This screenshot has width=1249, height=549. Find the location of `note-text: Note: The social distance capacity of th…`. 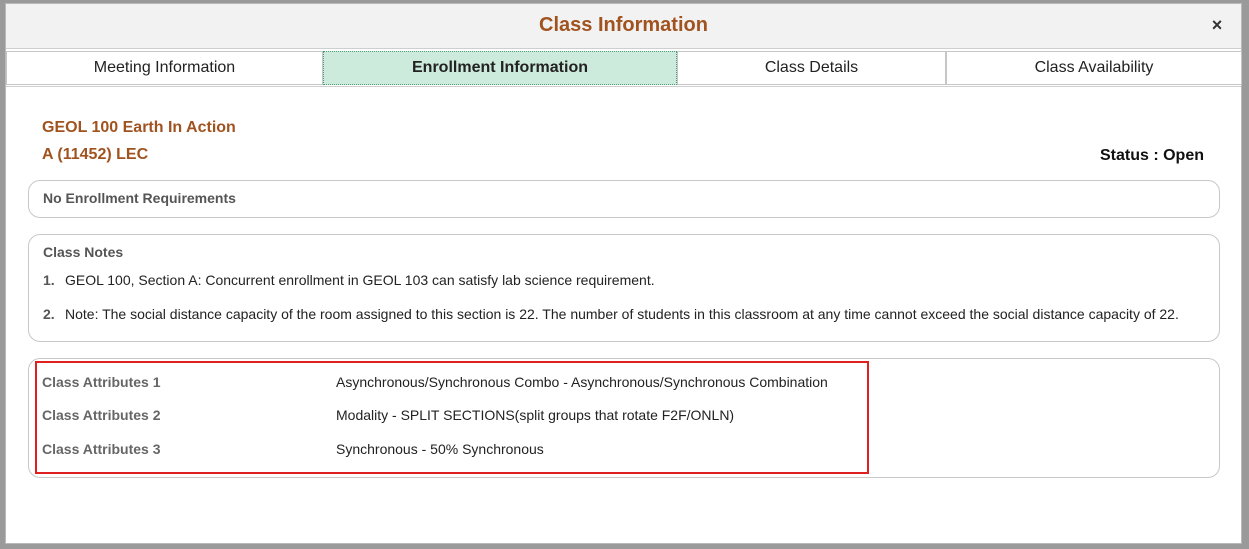

note-text: Note: The social distance capacity of th… is located at coordinates (622, 314).